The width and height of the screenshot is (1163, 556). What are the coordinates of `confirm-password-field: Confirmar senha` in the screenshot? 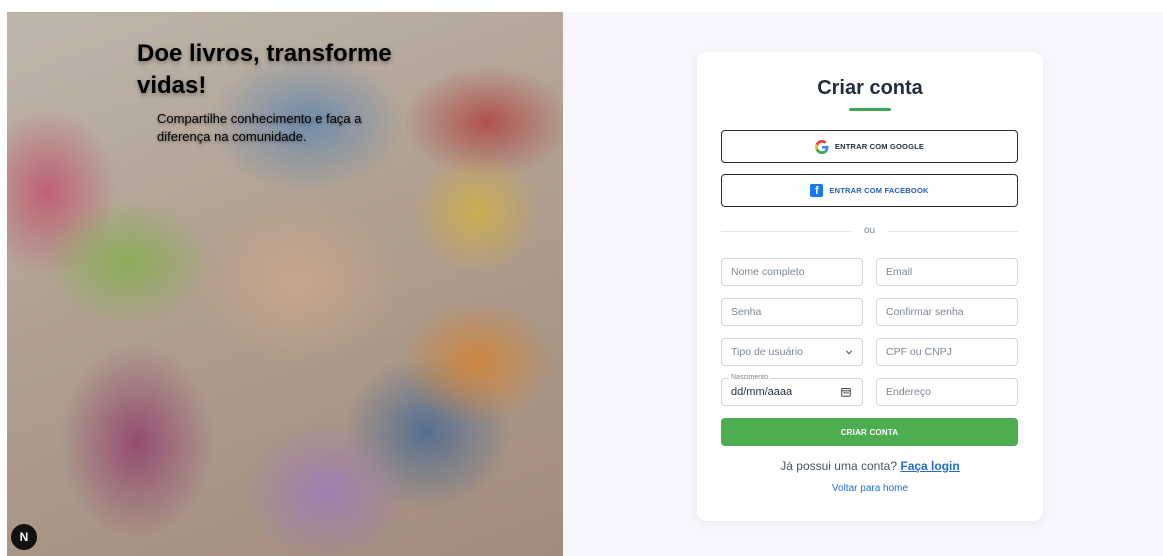 It's located at (947, 312).